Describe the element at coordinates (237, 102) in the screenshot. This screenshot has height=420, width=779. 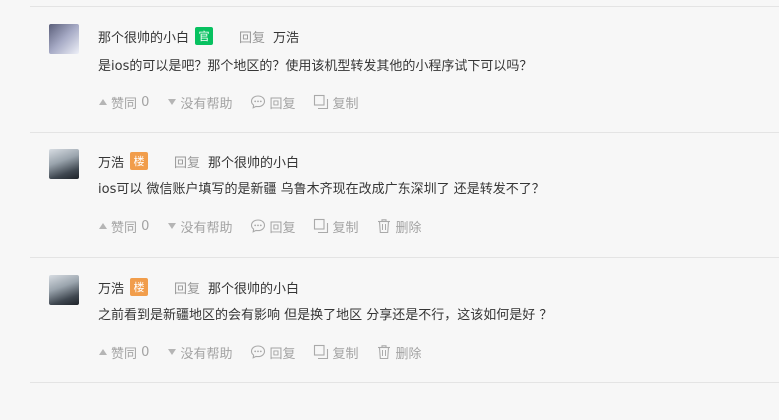
I see `comment-actions: 赞同 0 没有帮助 回复 复制` at that location.